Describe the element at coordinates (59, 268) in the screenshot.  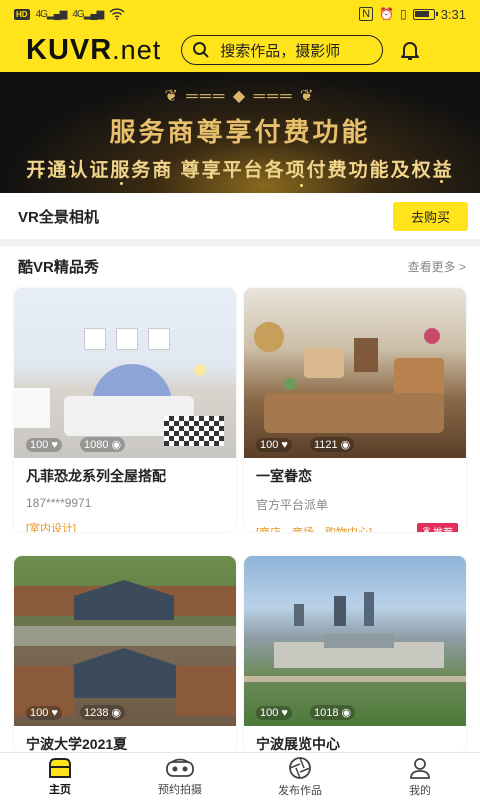
I see `section-title: 酷VR精品秀` at that location.